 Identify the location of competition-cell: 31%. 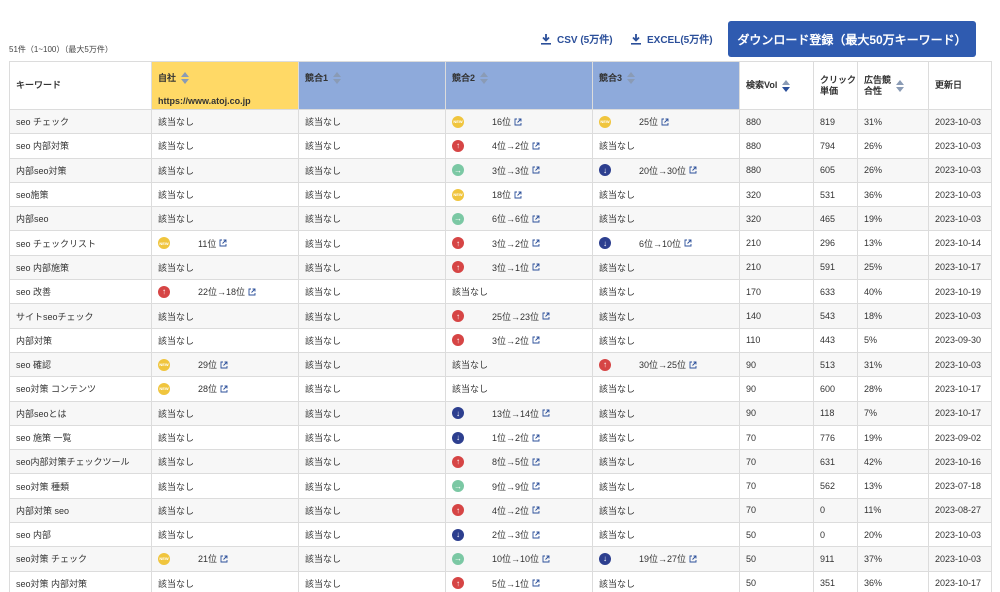
(893, 364).